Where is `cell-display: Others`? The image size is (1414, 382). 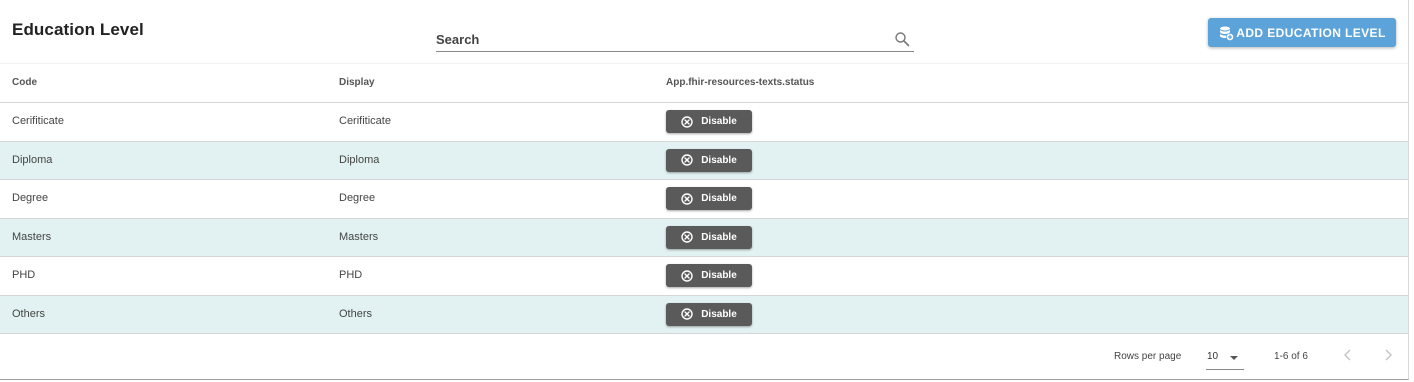
cell-display: Others is located at coordinates (356, 313).